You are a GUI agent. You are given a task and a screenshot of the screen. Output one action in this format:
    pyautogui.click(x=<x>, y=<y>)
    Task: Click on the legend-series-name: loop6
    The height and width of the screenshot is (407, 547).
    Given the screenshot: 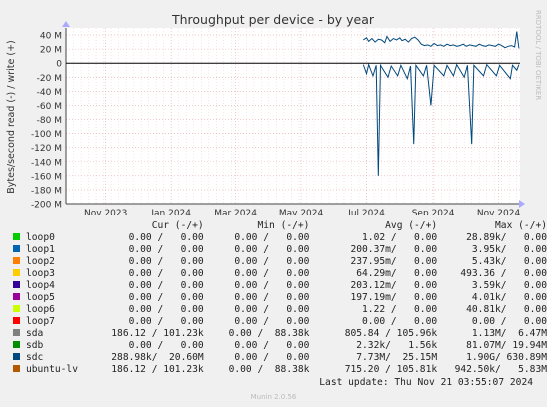 What is the action you would take?
    pyautogui.click(x=40, y=309)
    